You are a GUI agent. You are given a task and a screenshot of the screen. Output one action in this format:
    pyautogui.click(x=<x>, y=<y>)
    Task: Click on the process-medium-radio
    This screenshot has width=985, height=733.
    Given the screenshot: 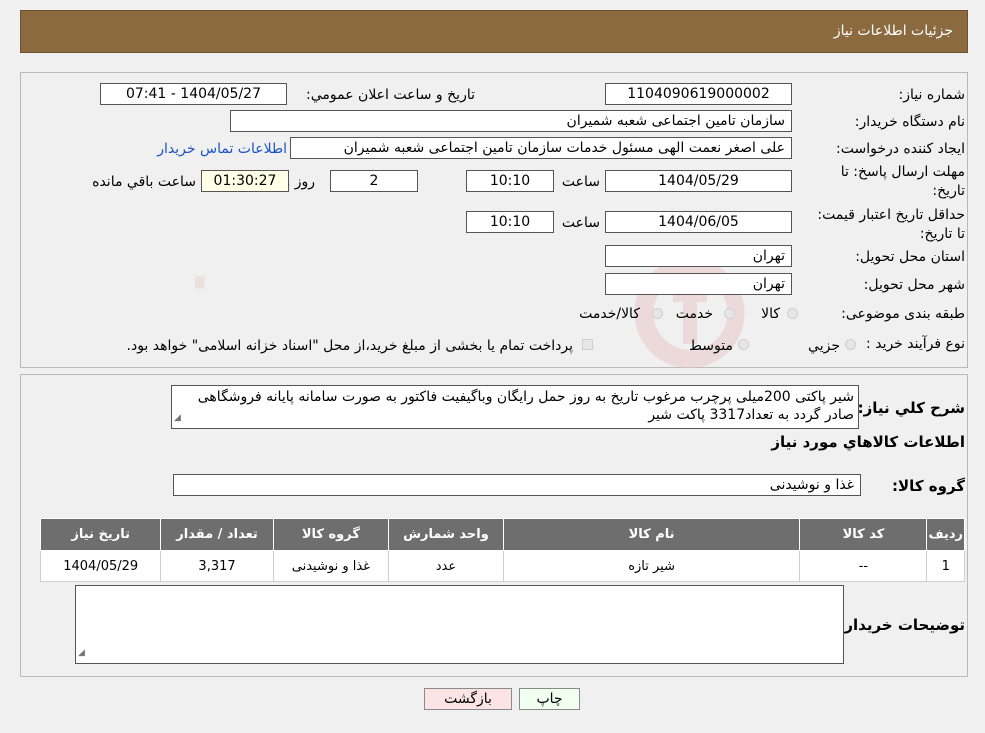 What is the action you would take?
    pyautogui.click(x=743, y=344)
    